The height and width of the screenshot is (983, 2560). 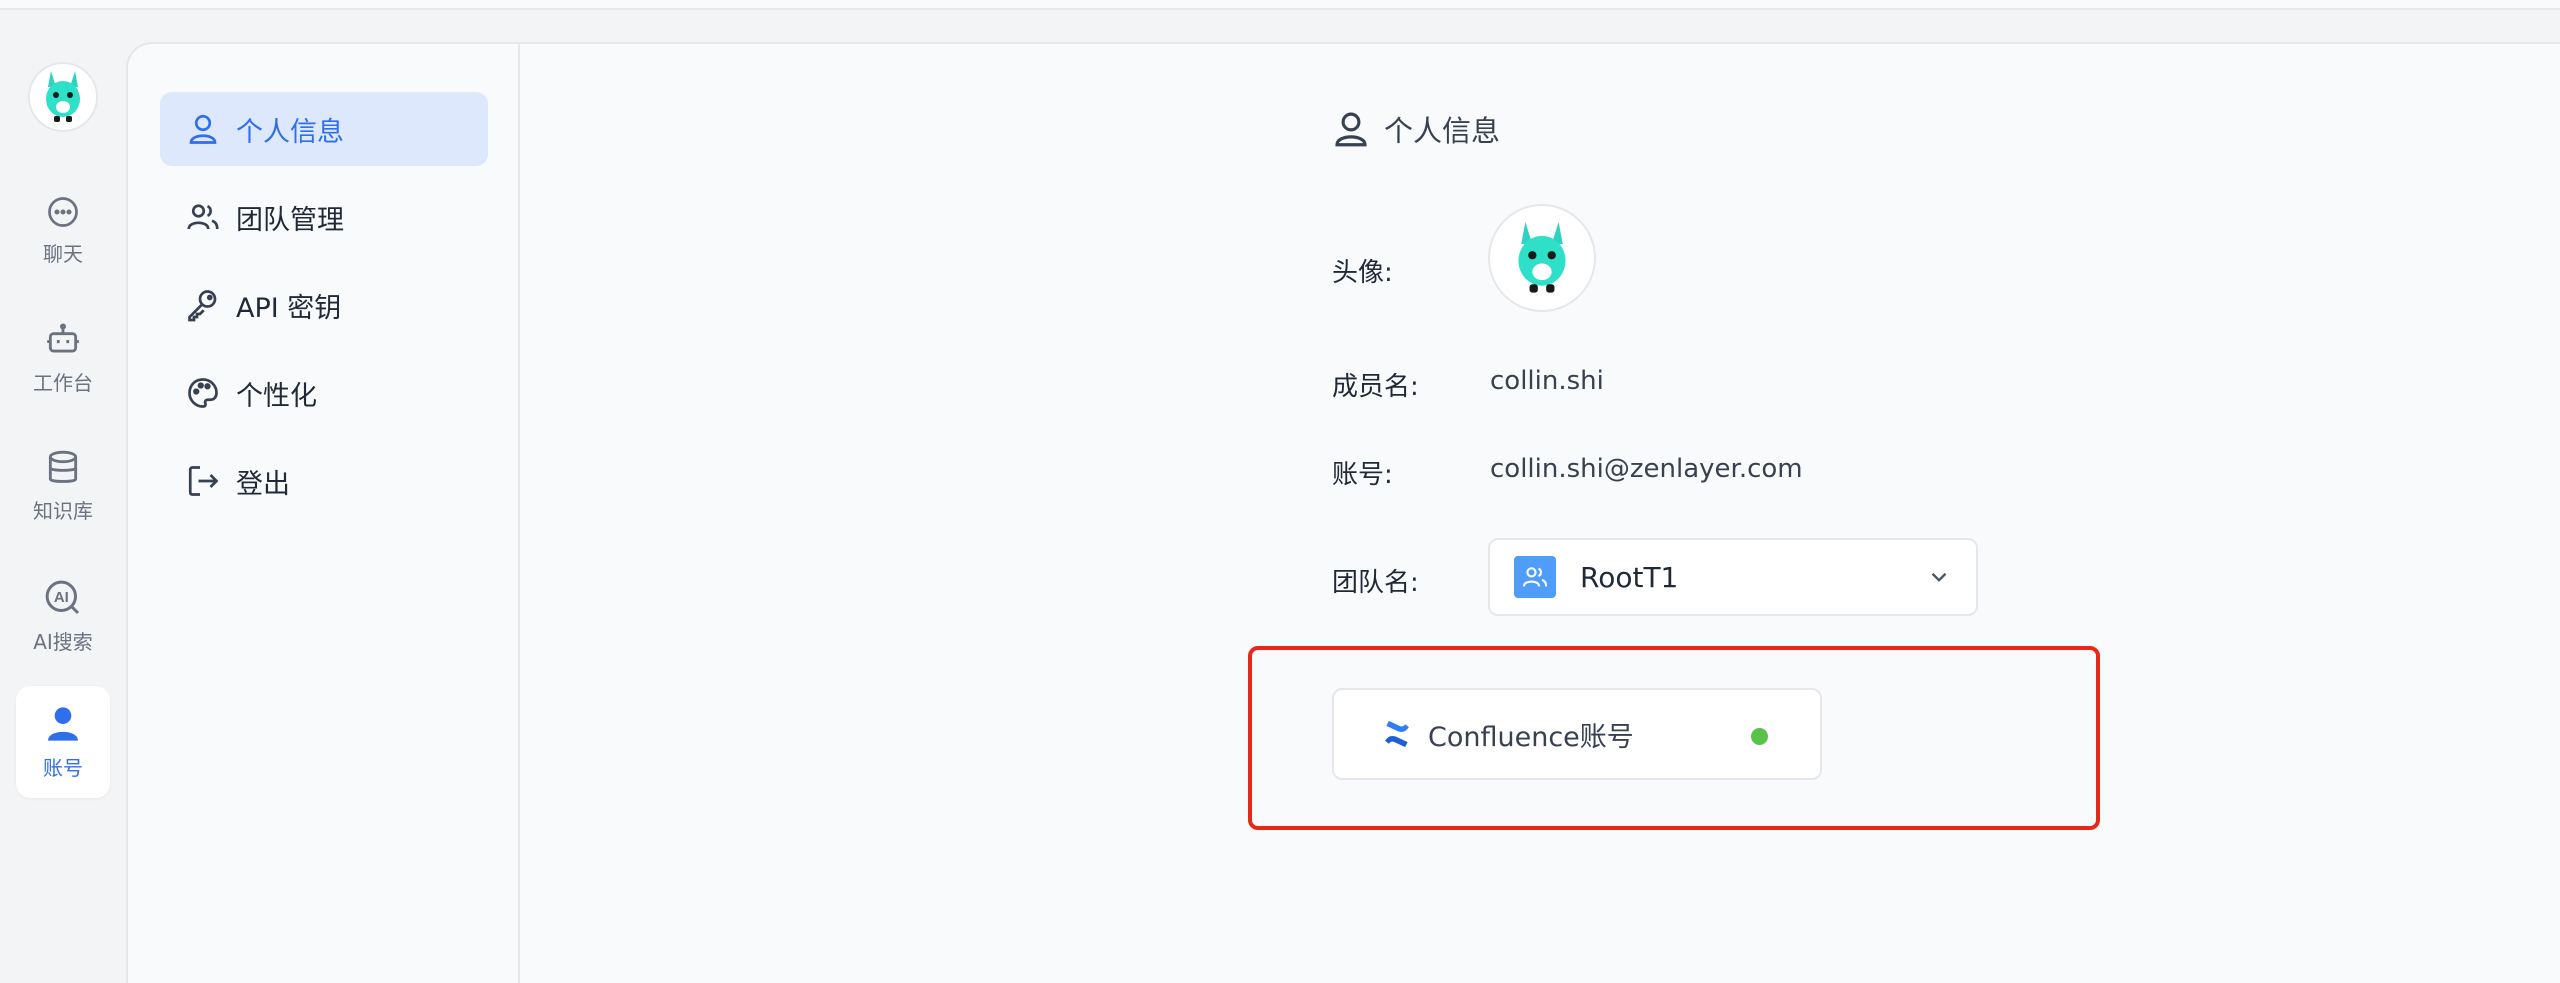 I want to click on profile-avatar, so click(x=1542, y=258).